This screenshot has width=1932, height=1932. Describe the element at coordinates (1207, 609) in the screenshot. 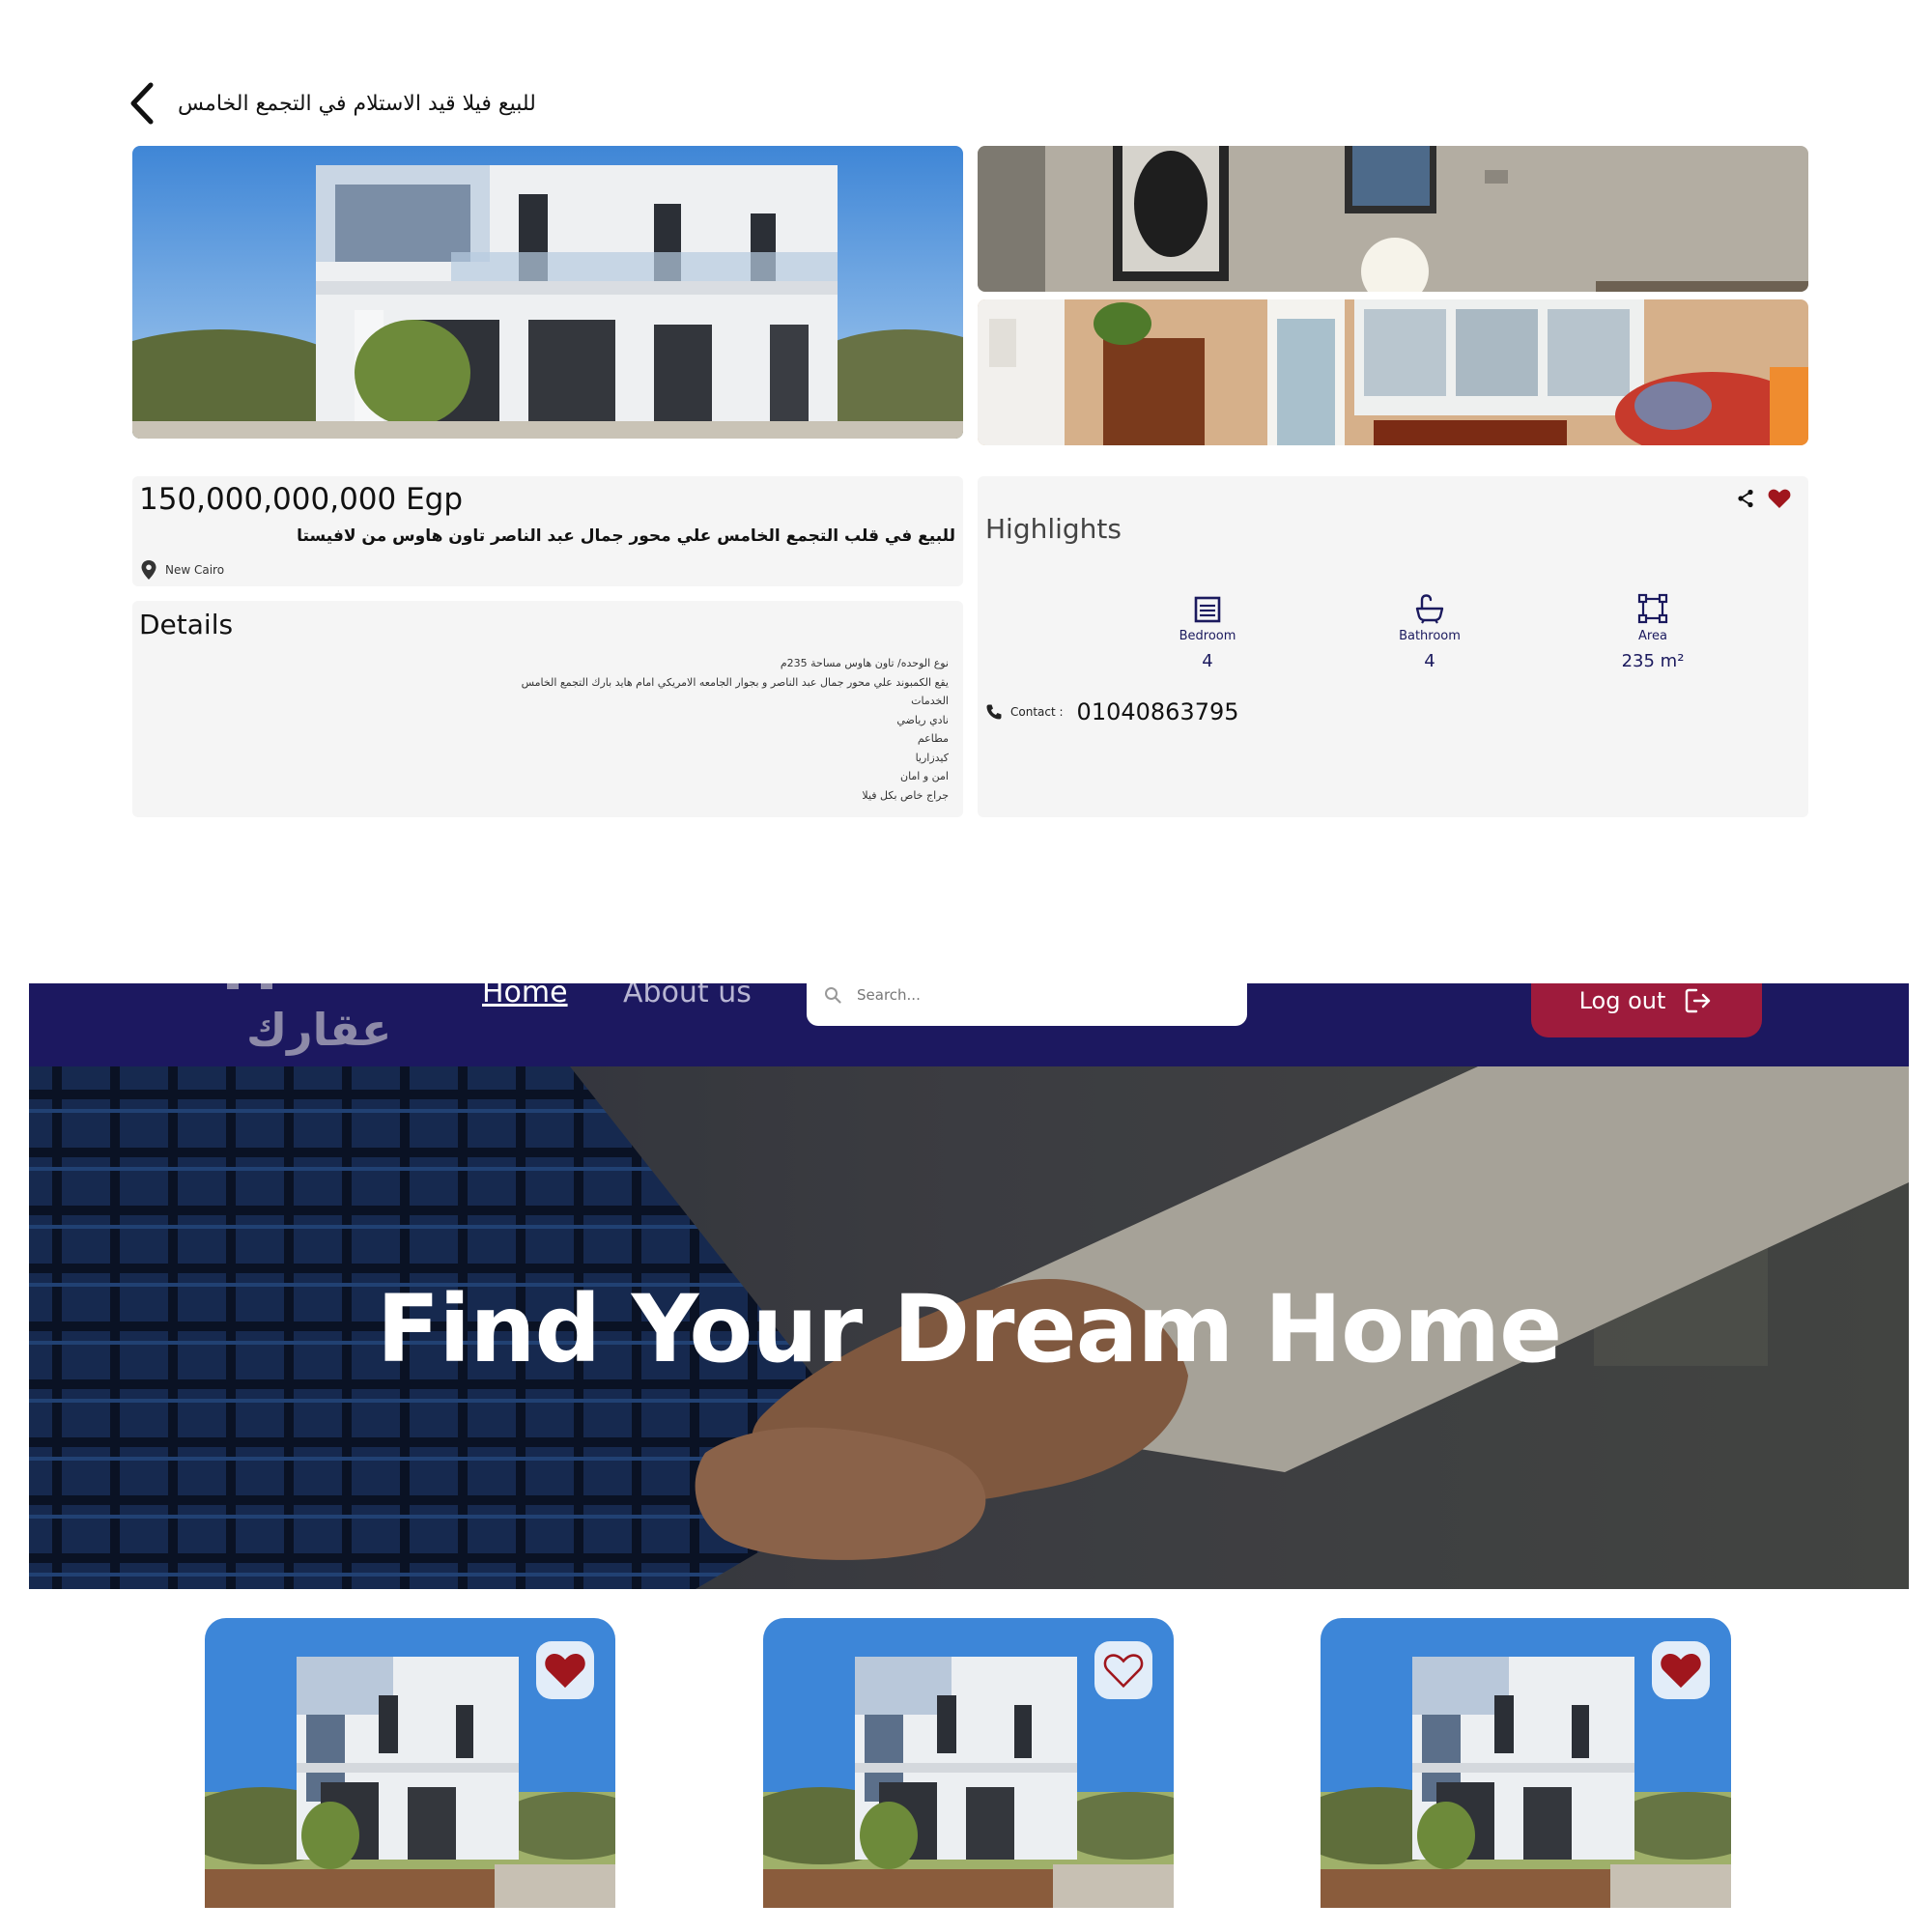

I see `bed-icon` at that location.